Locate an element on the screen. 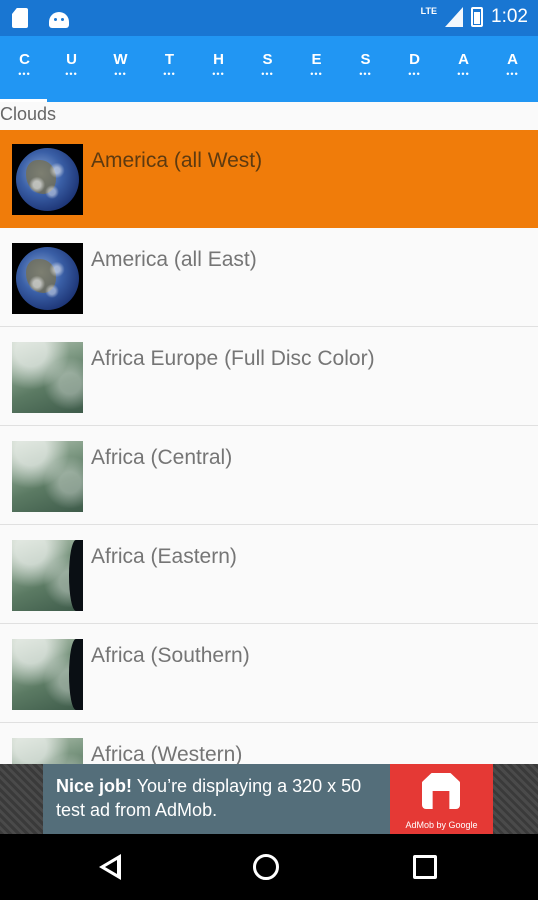 The width and height of the screenshot is (538, 900). tab-a2: A ••• is located at coordinates (512, 69).